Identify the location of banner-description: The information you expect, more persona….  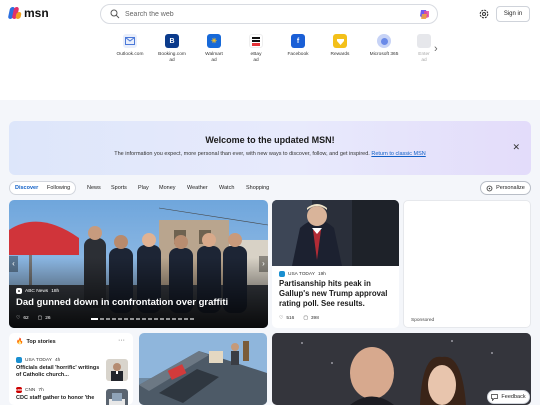
(242, 154).